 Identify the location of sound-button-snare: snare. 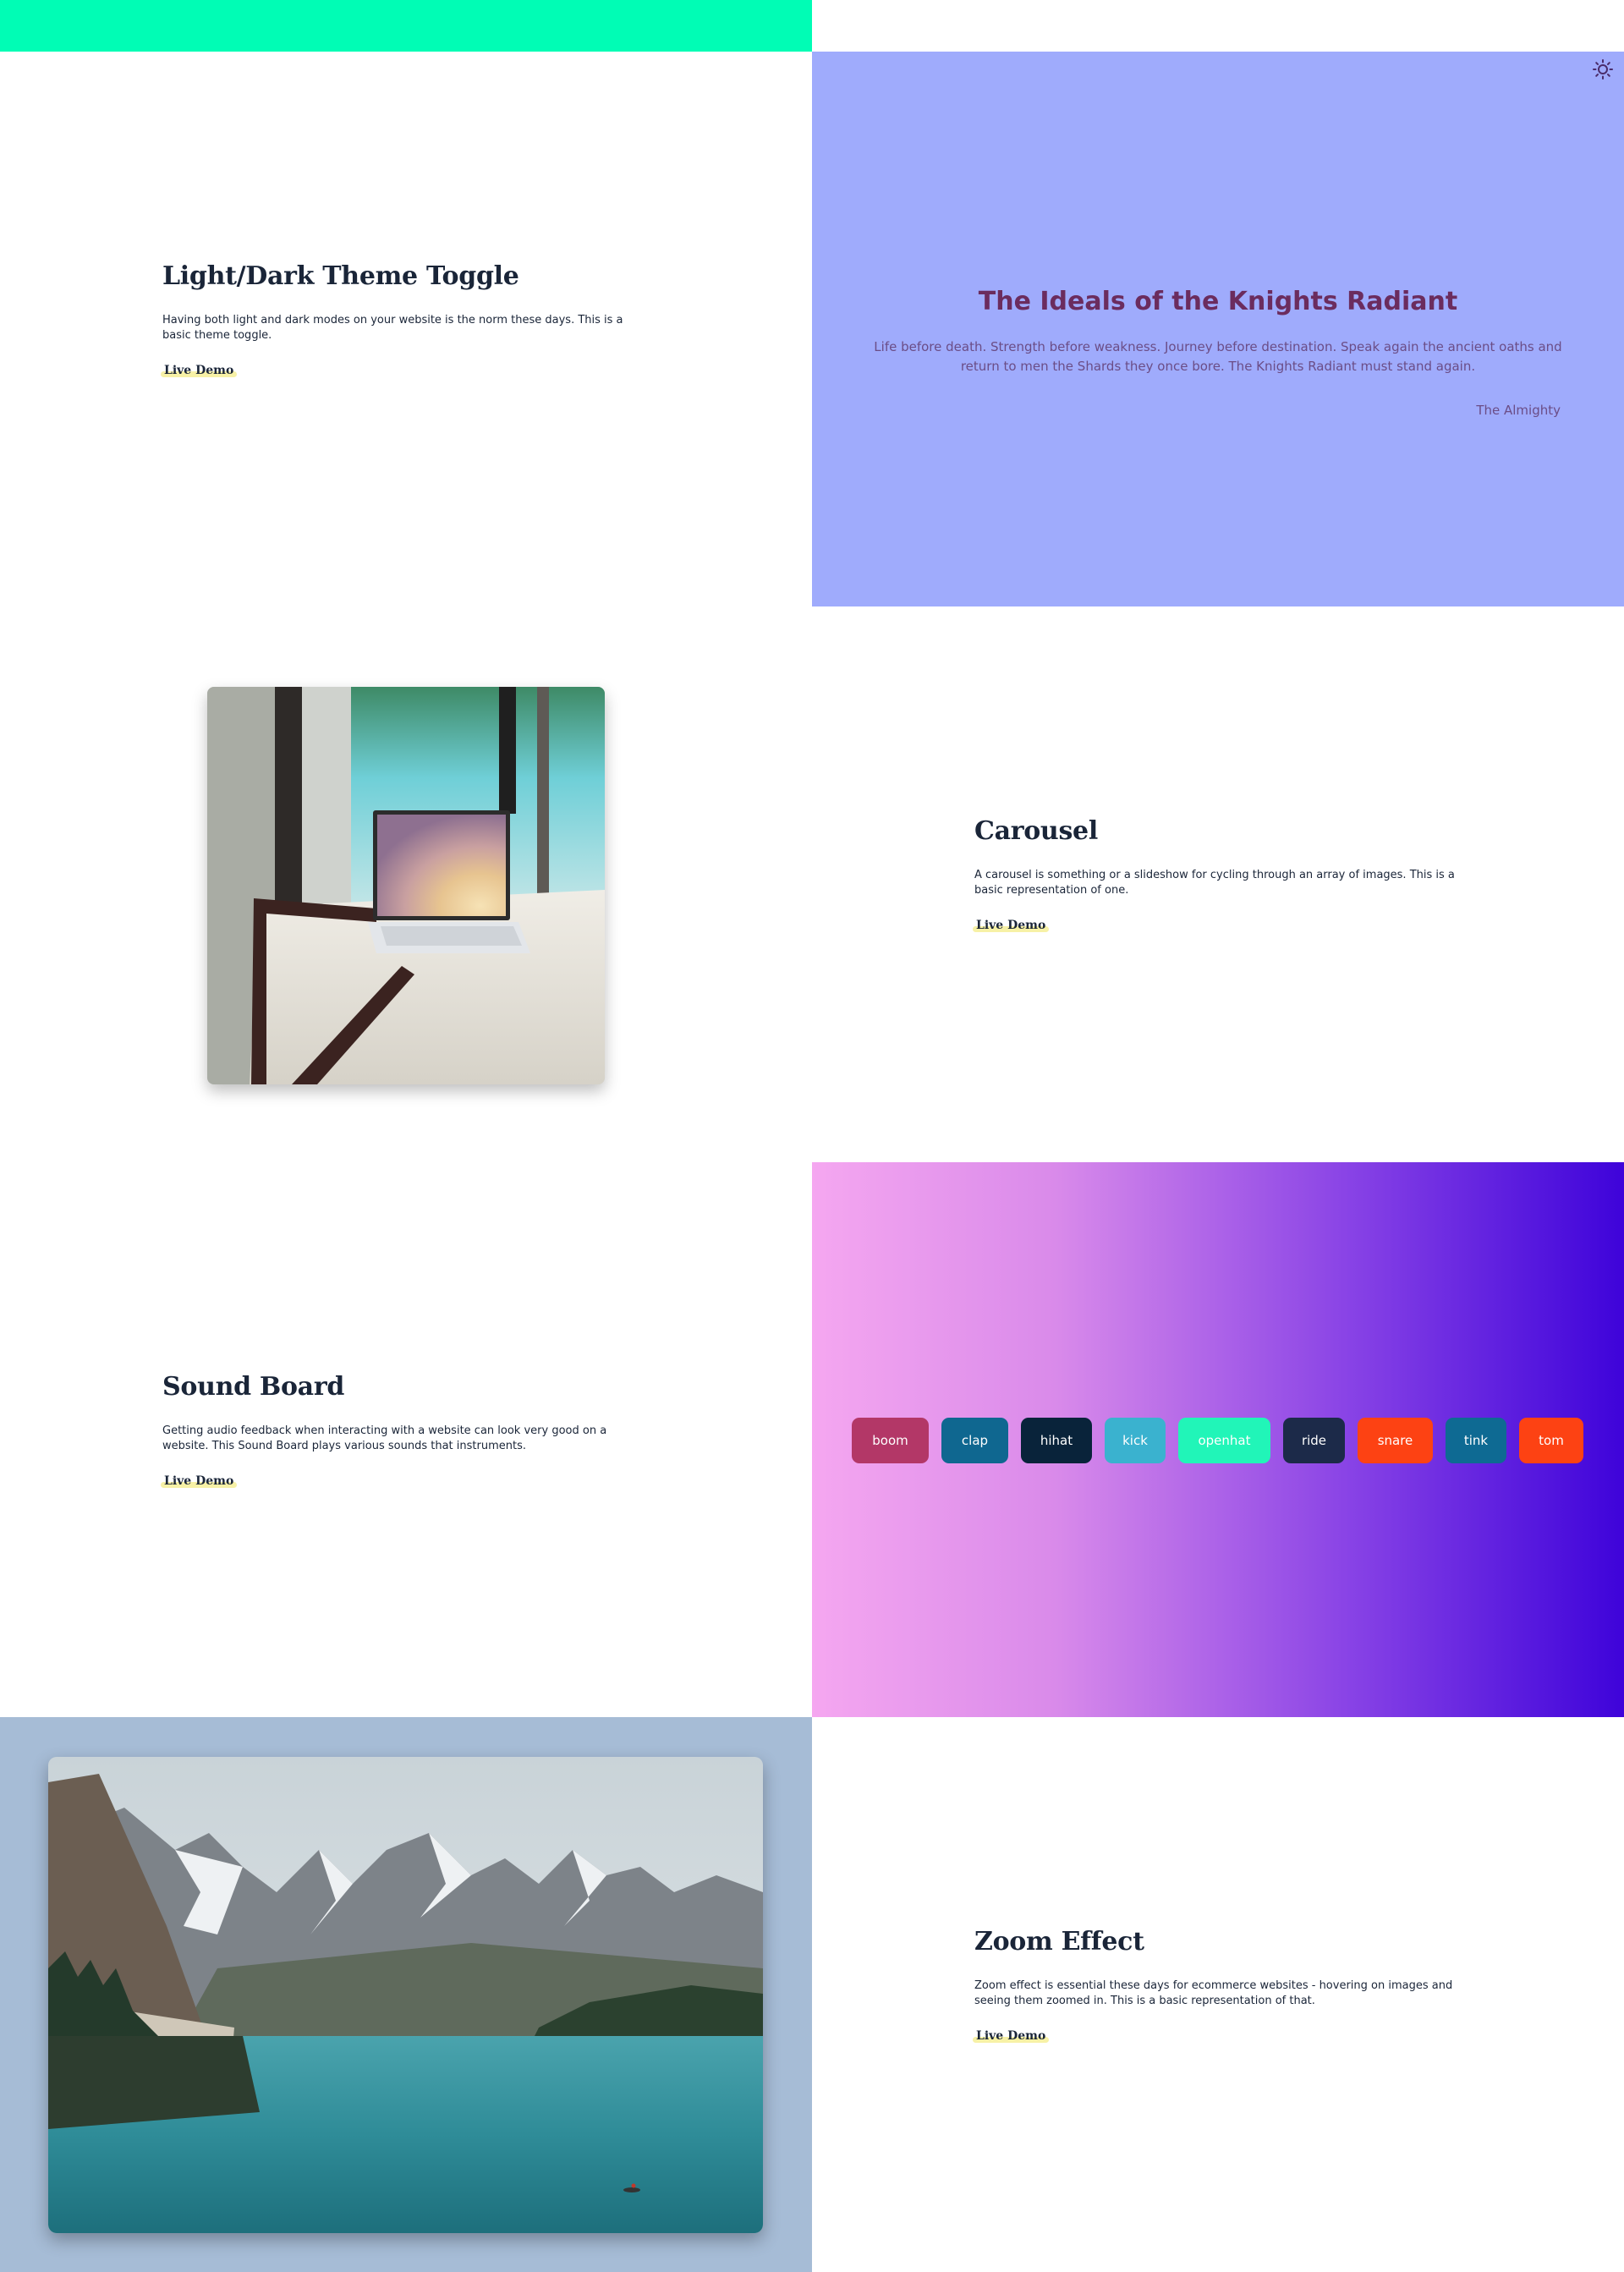
(1395, 1441).